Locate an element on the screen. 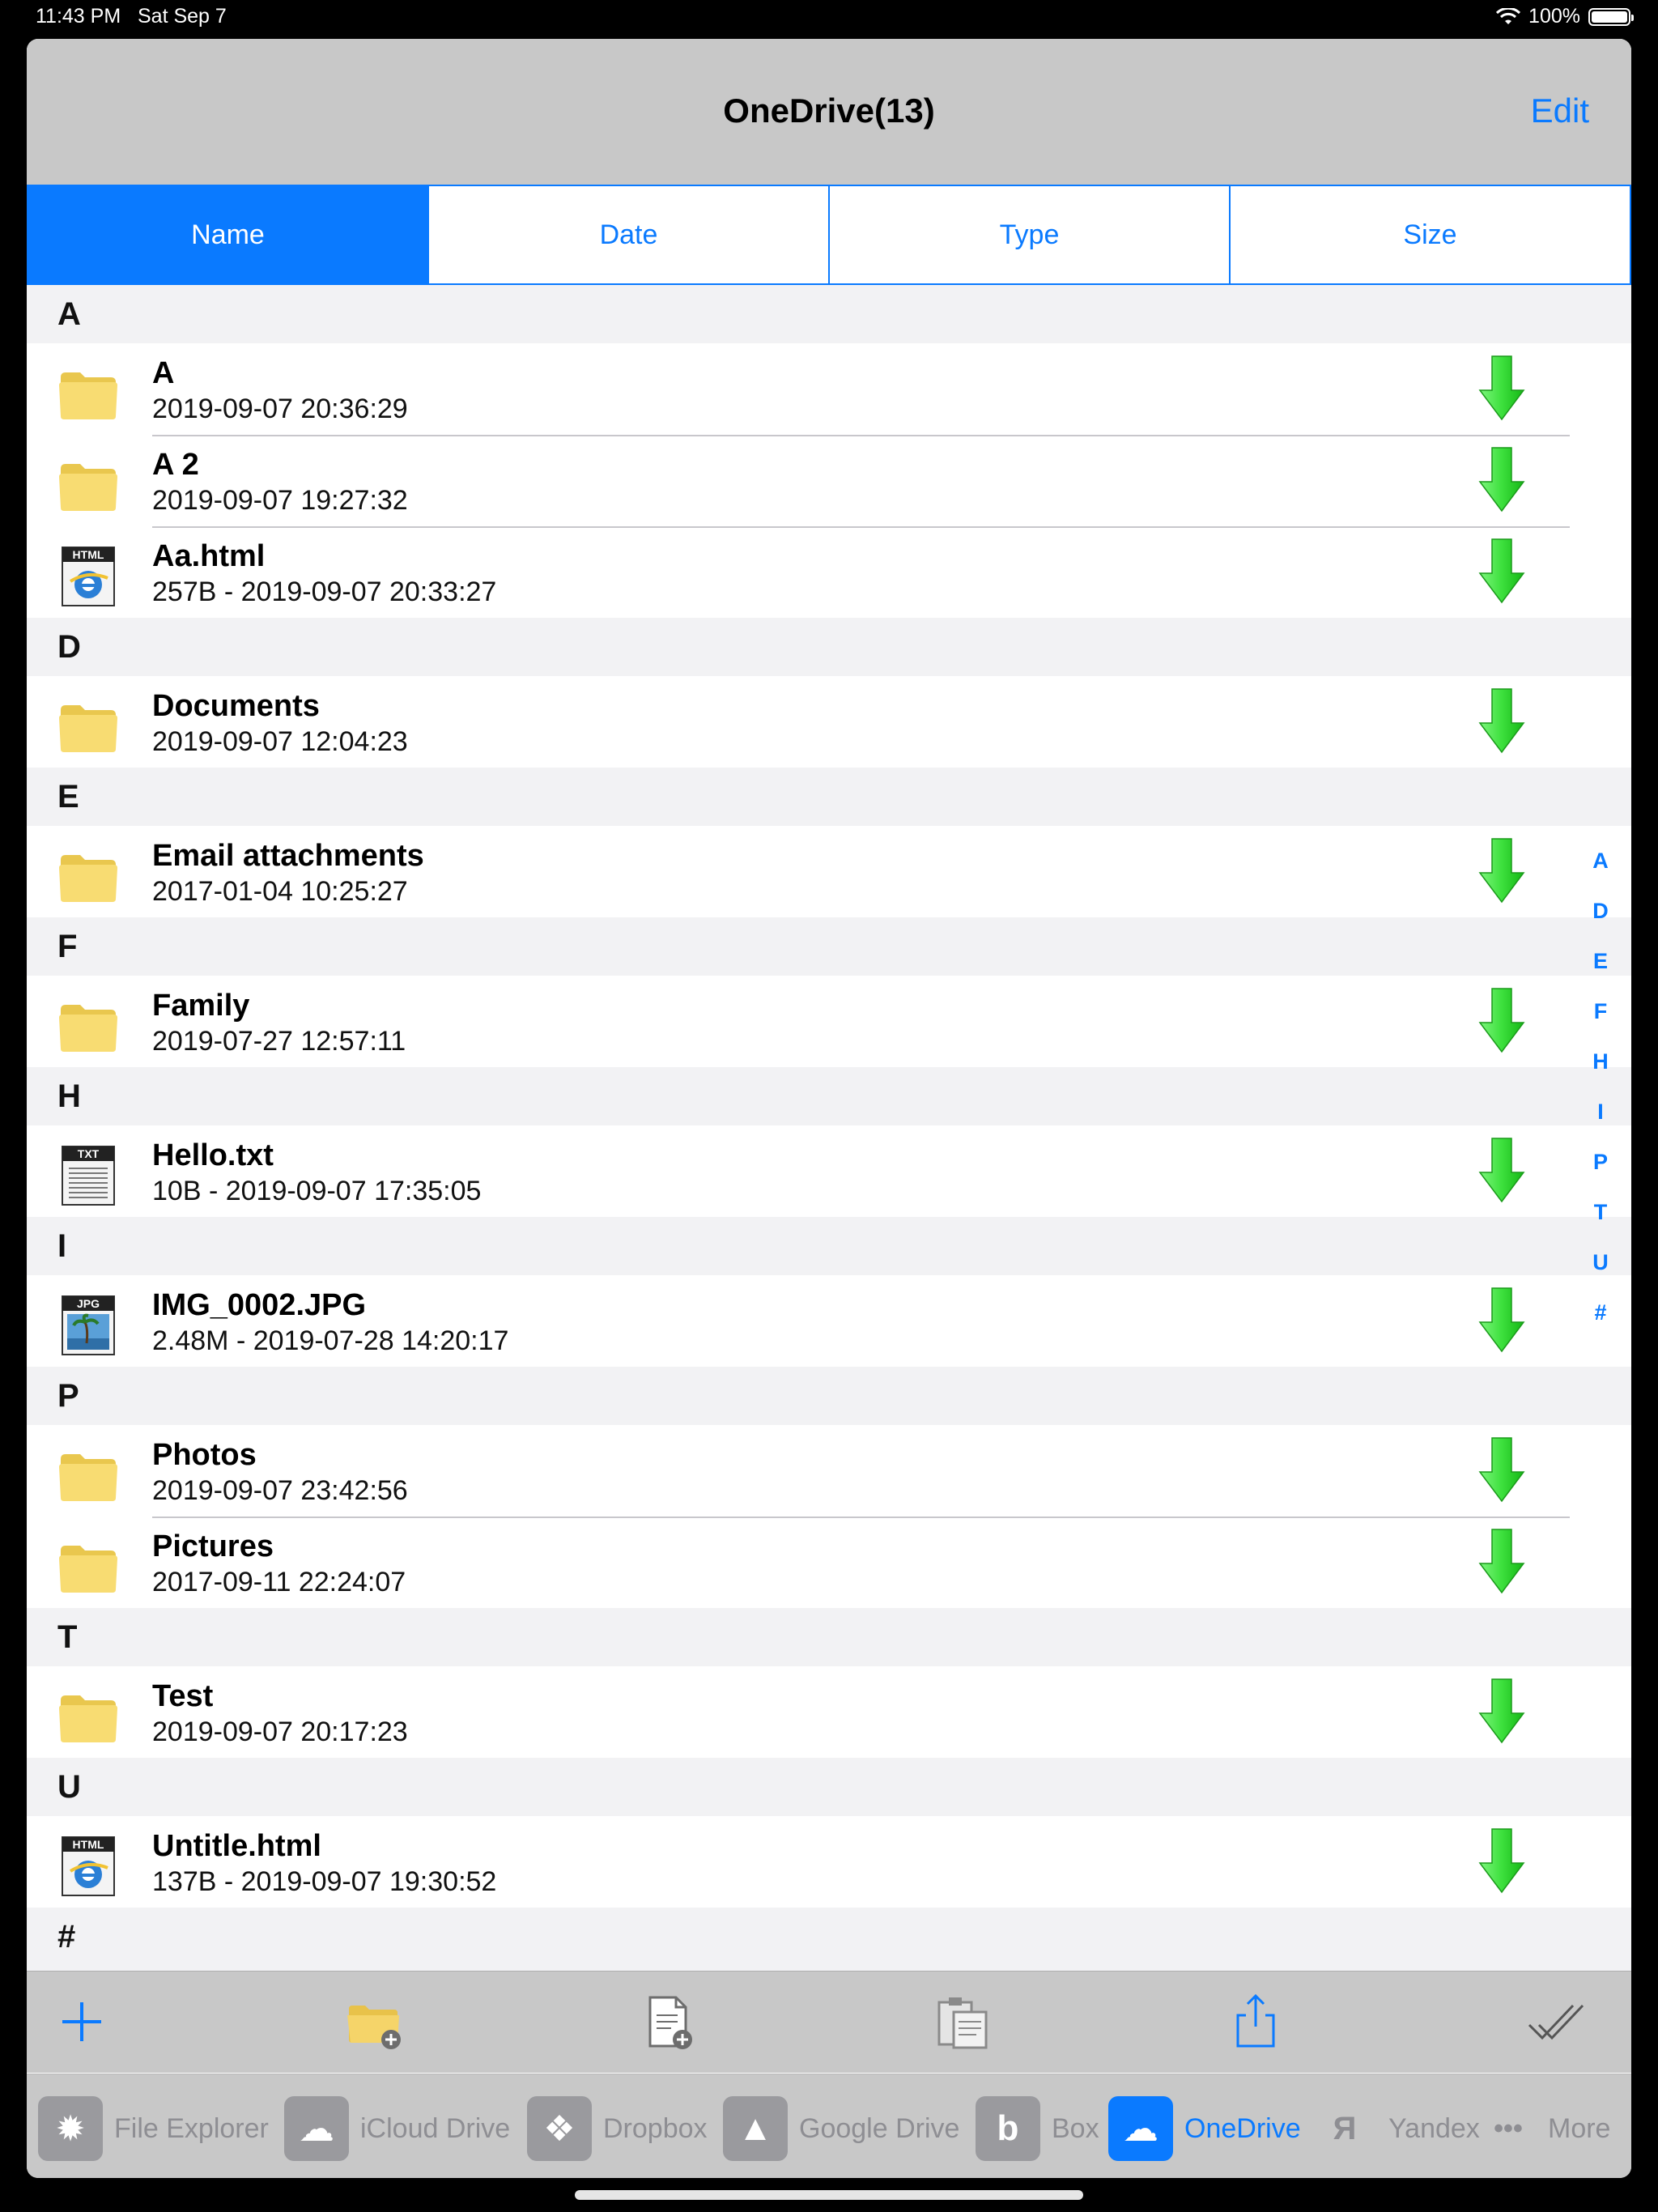 This screenshot has width=1658, height=2212. plus-icon is located at coordinates (82, 2022).